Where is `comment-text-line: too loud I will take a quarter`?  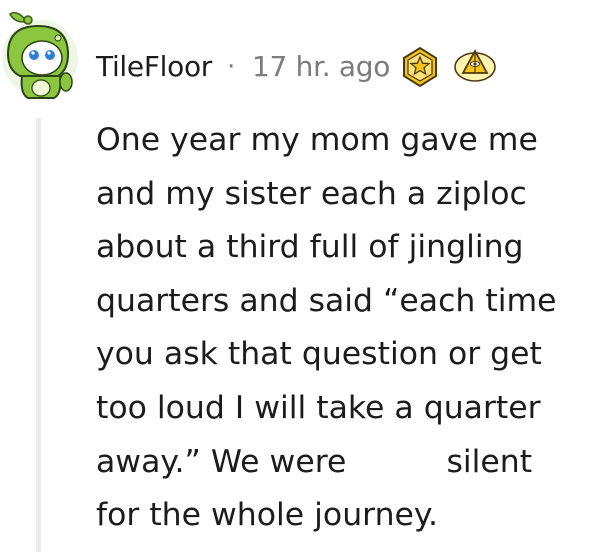 comment-text-line: too loud I will take a quarter is located at coordinates (318, 407).